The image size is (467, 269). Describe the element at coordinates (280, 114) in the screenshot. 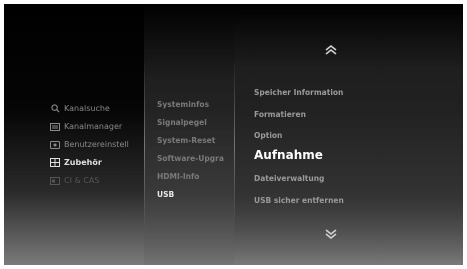

I see `right-menu-item-formatieren: Formatieren` at that location.